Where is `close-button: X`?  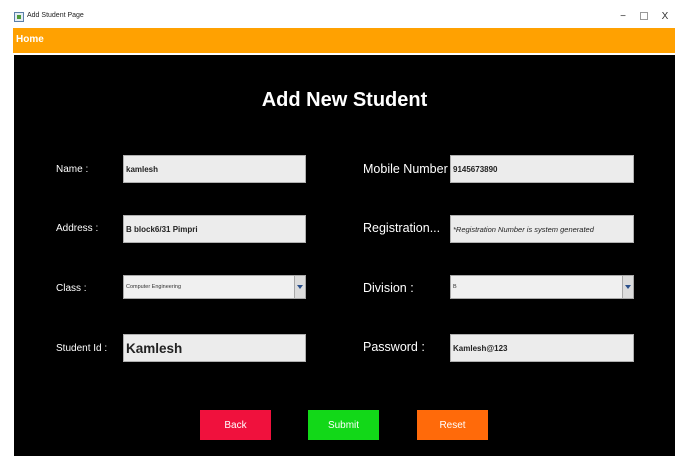 close-button: X is located at coordinates (665, 17).